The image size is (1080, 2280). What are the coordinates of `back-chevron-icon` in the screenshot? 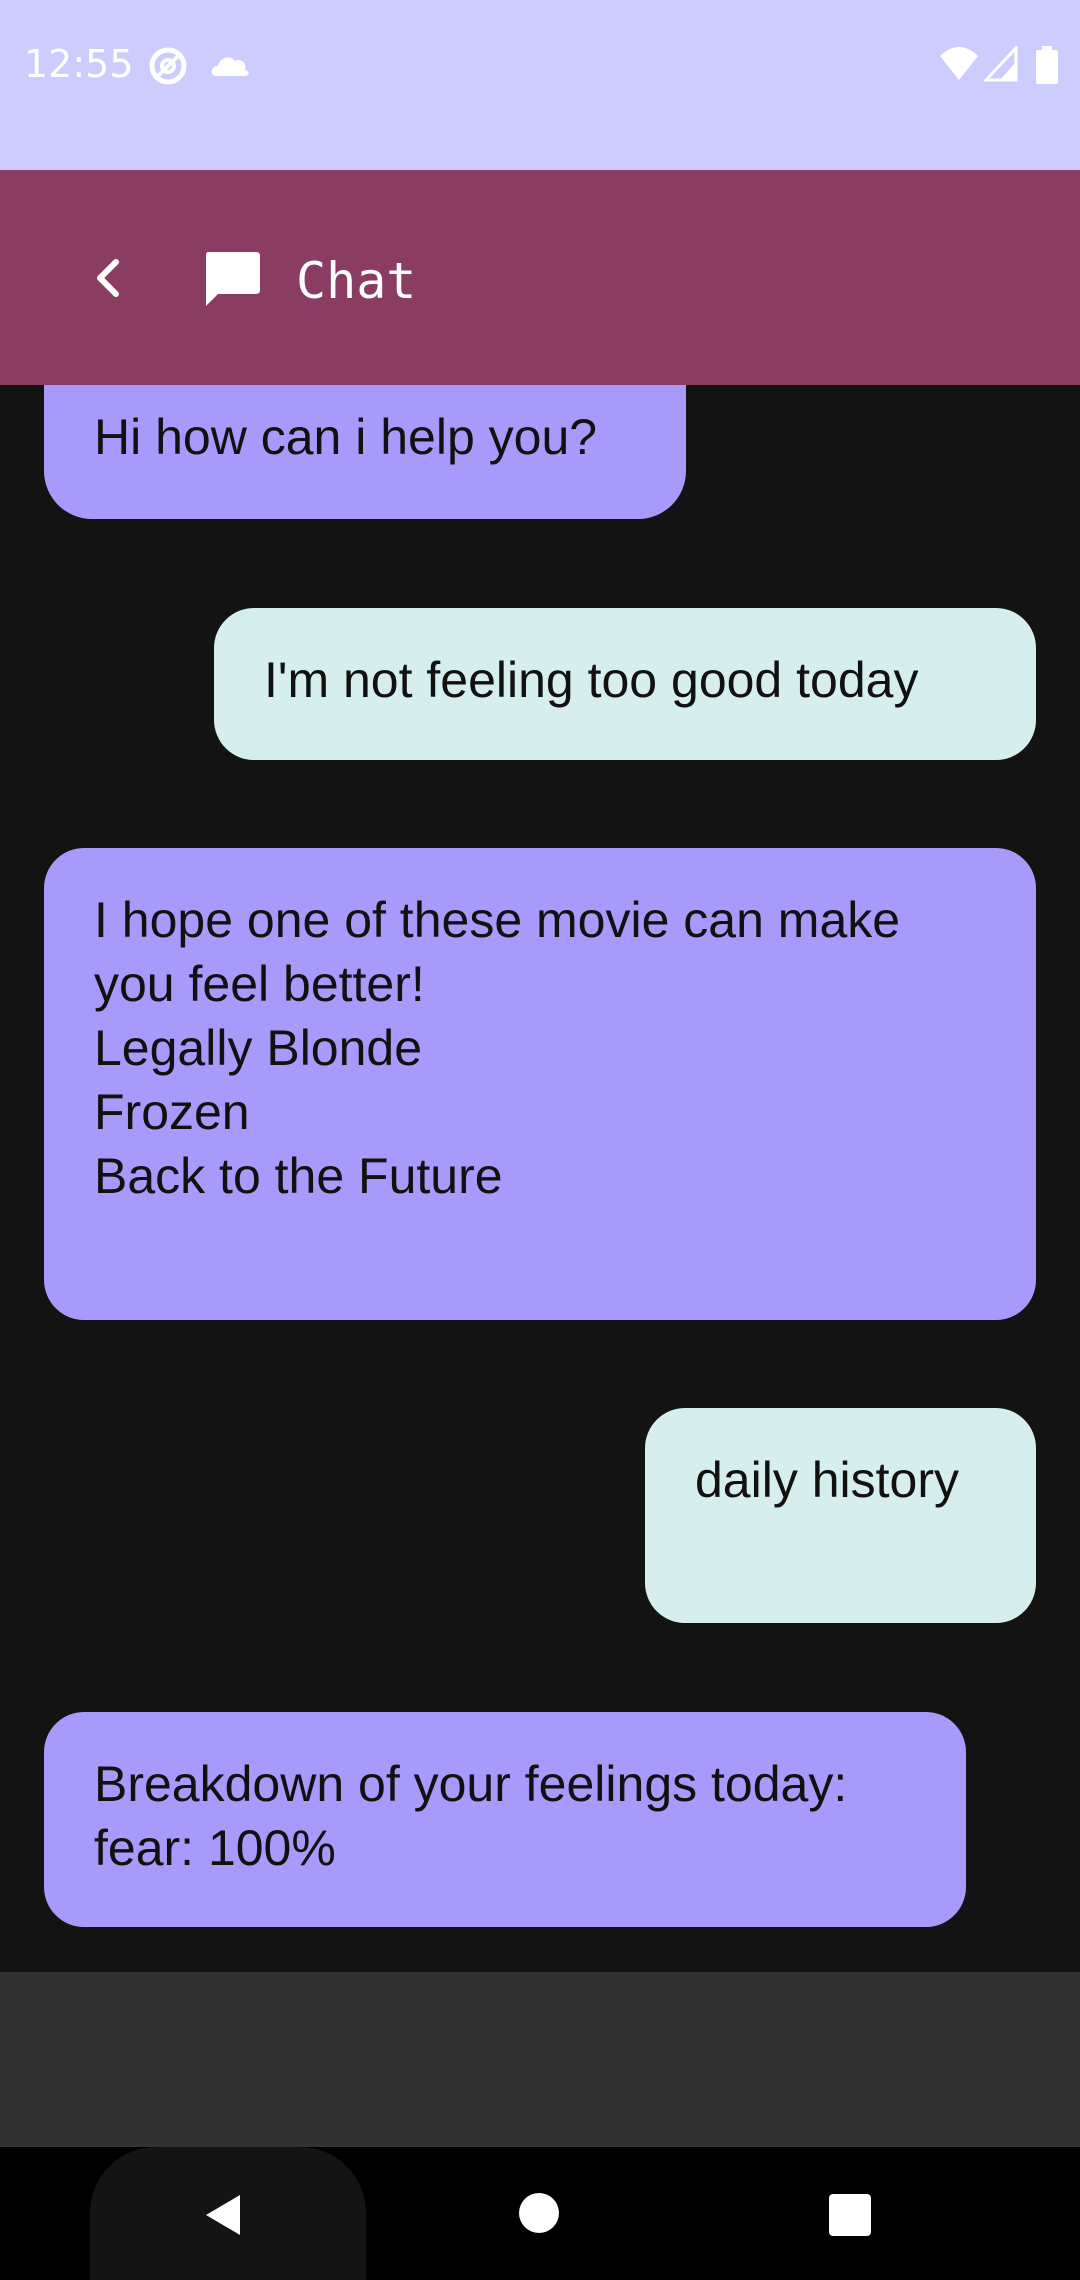 It's located at (108, 278).